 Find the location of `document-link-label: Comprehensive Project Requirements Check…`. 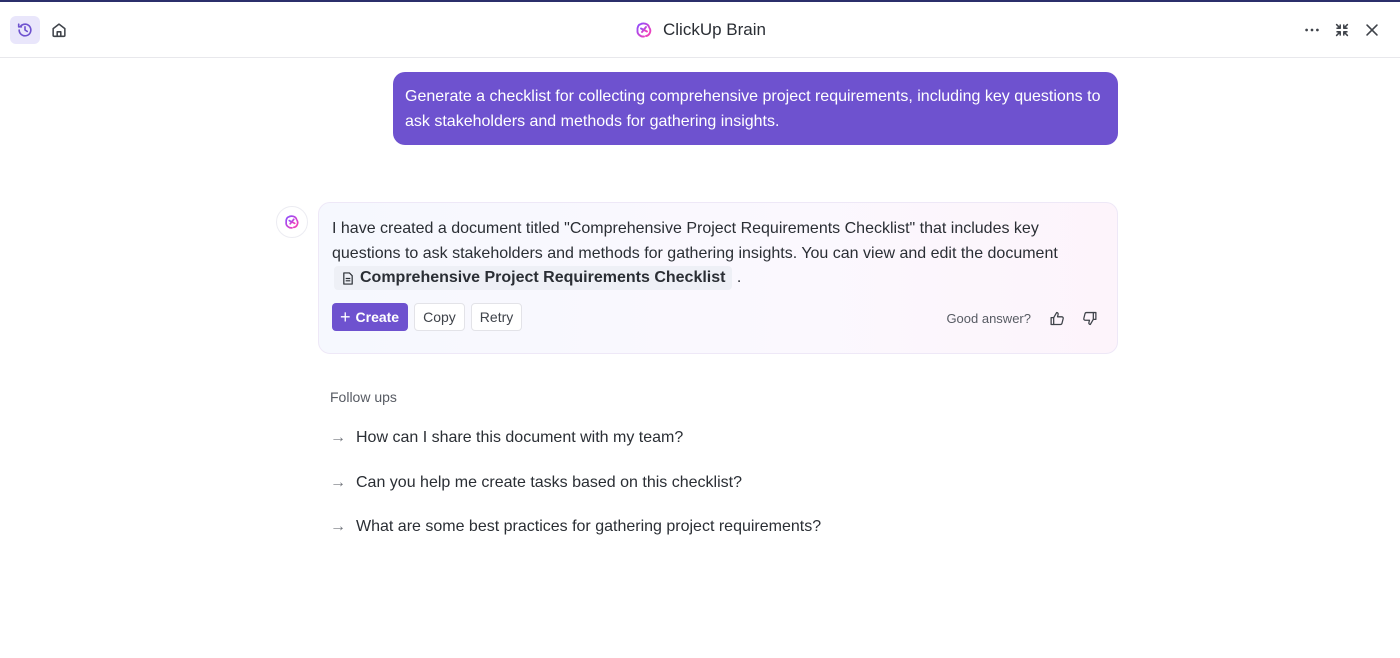

document-link-label: Comprehensive Project Requirements Check… is located at coordinates (543, 277).